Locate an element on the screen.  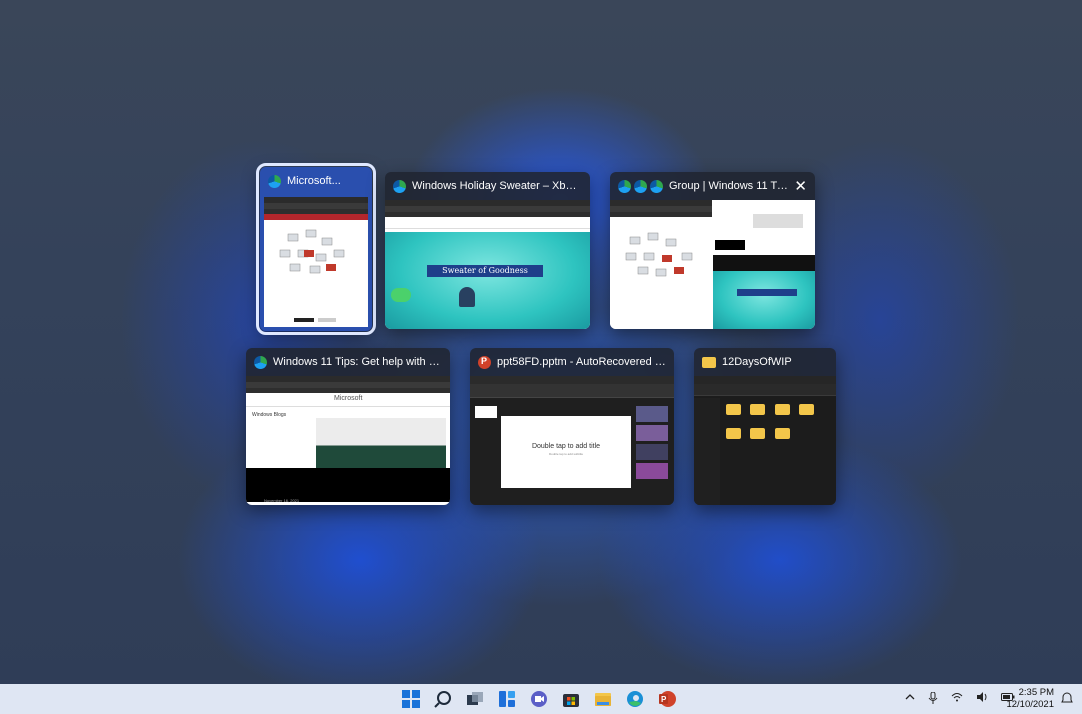
task-view-window-edge-group: Group | Windows 11 Tips: Get... ✕ is located at coordinates (712, 250).